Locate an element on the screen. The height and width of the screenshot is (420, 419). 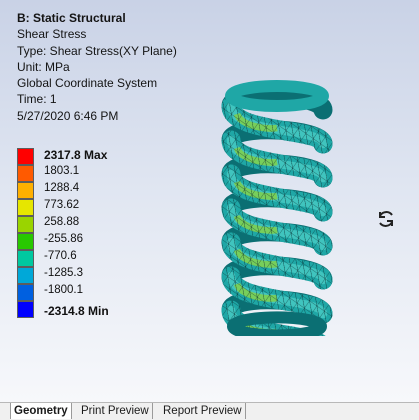
legend-label: 1288.4 is located at coordinates (62, 188).